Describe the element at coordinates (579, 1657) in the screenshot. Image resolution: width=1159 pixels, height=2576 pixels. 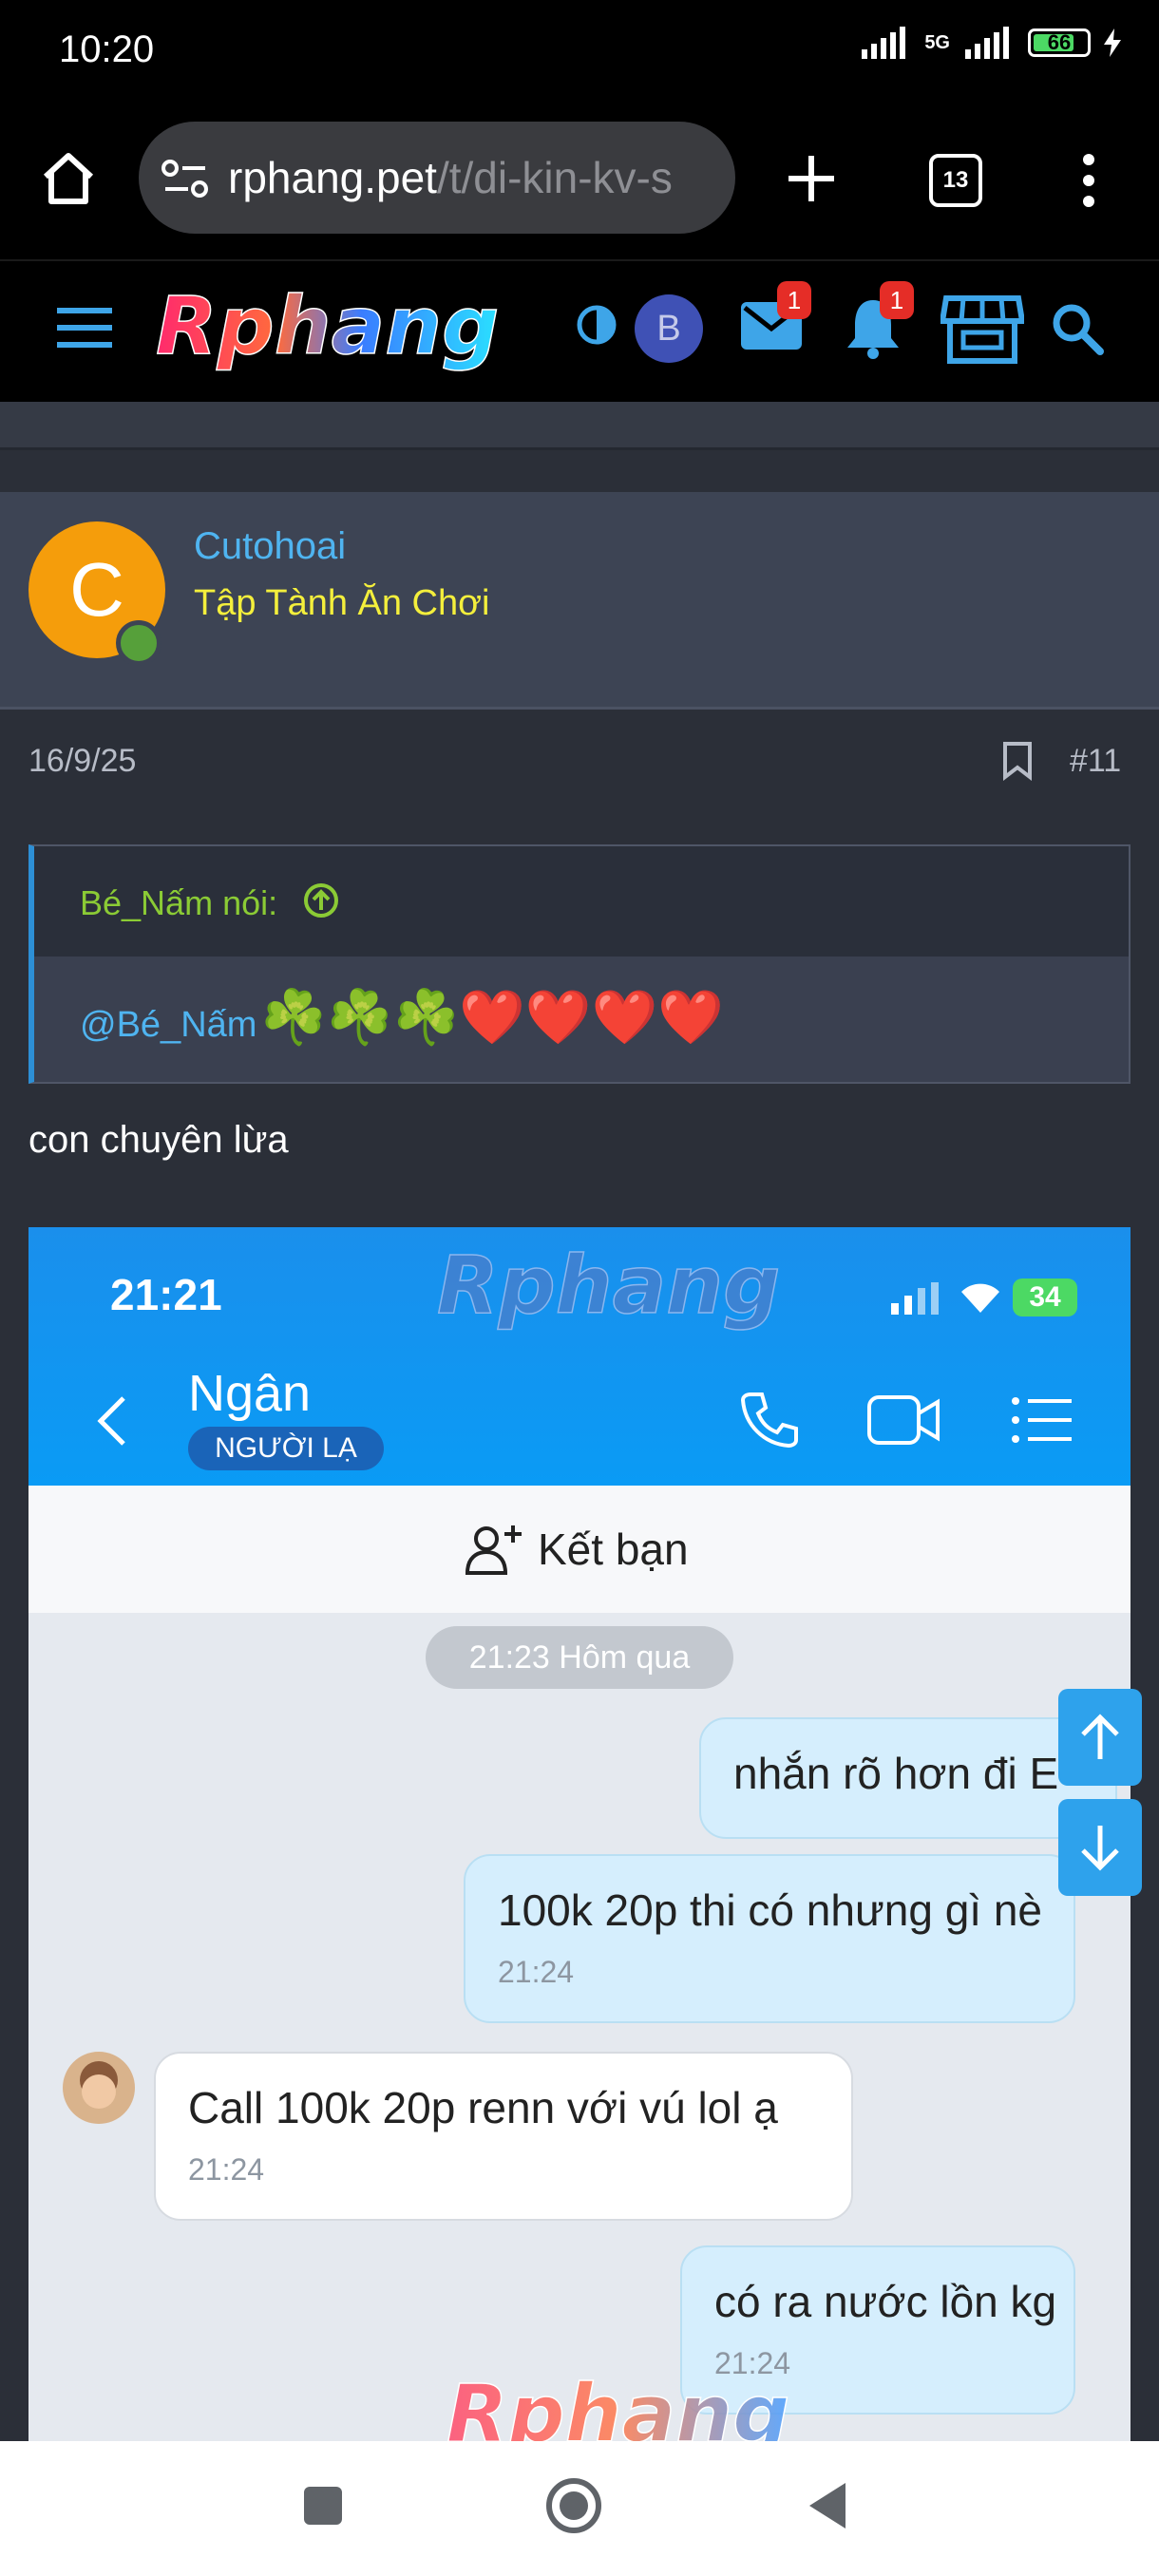
I see `date-separator: 21:23 Hôm qua` at that location.